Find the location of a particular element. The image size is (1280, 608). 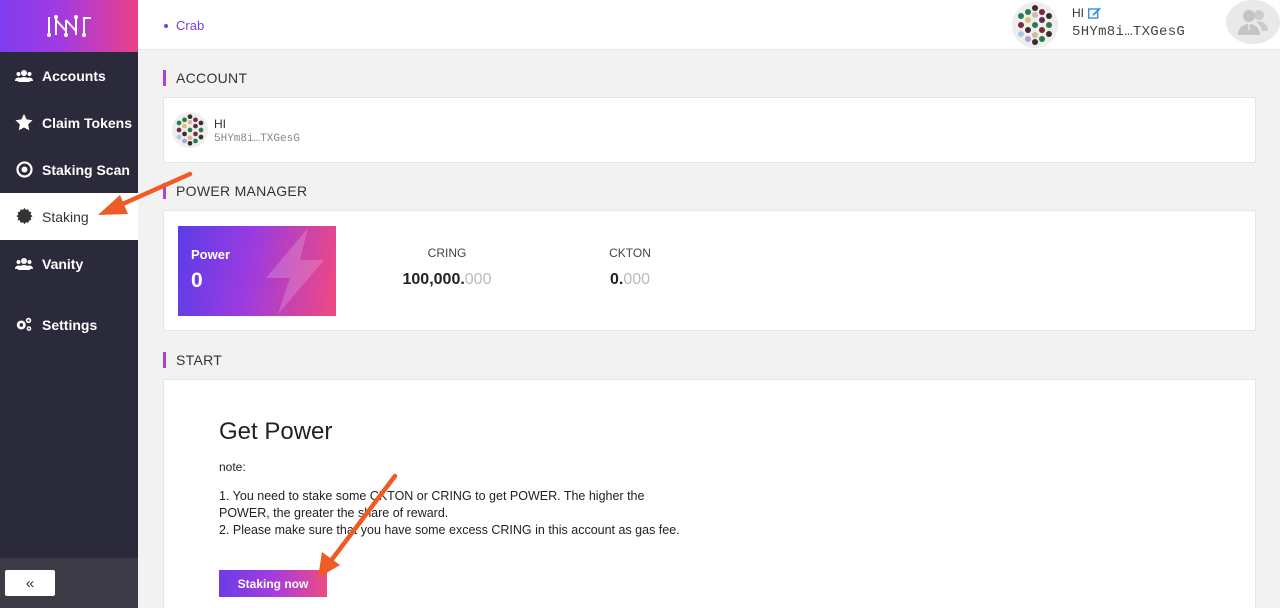

sidebar-item-vanity: Vanity is located at coordinates (69, 263).